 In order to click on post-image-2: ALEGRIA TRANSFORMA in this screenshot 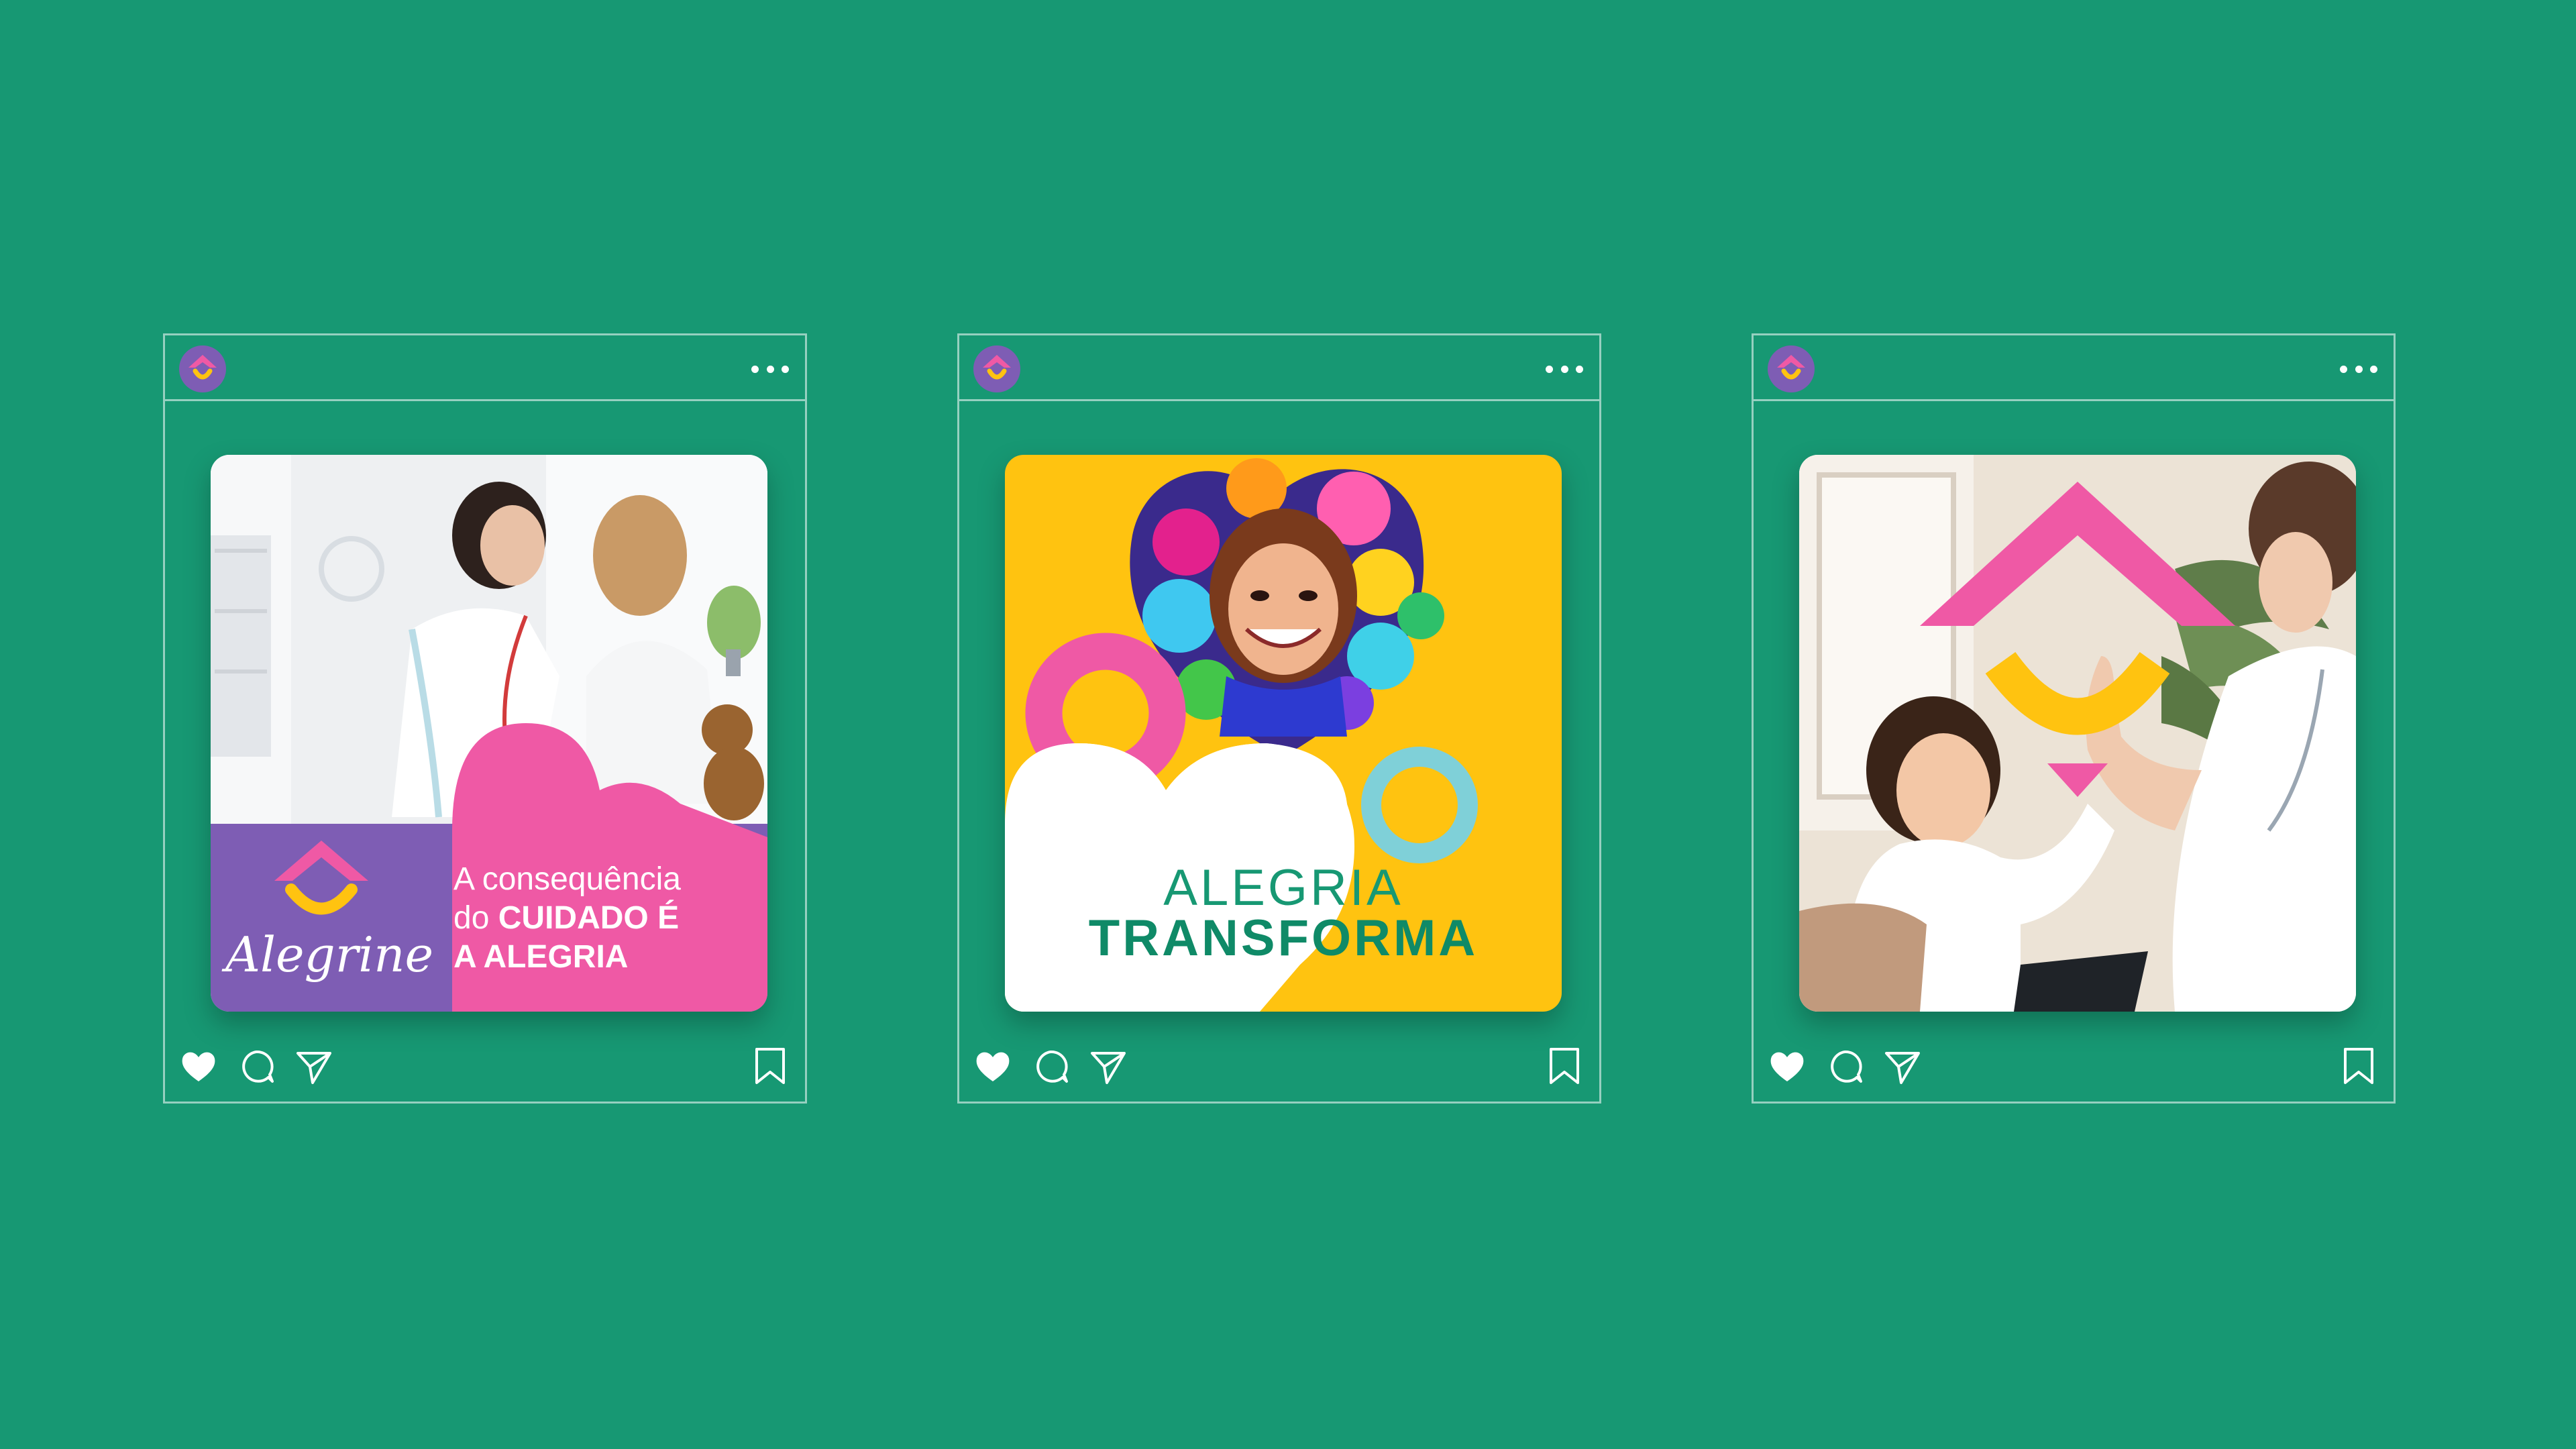, I will do `click(1283, 733)`.